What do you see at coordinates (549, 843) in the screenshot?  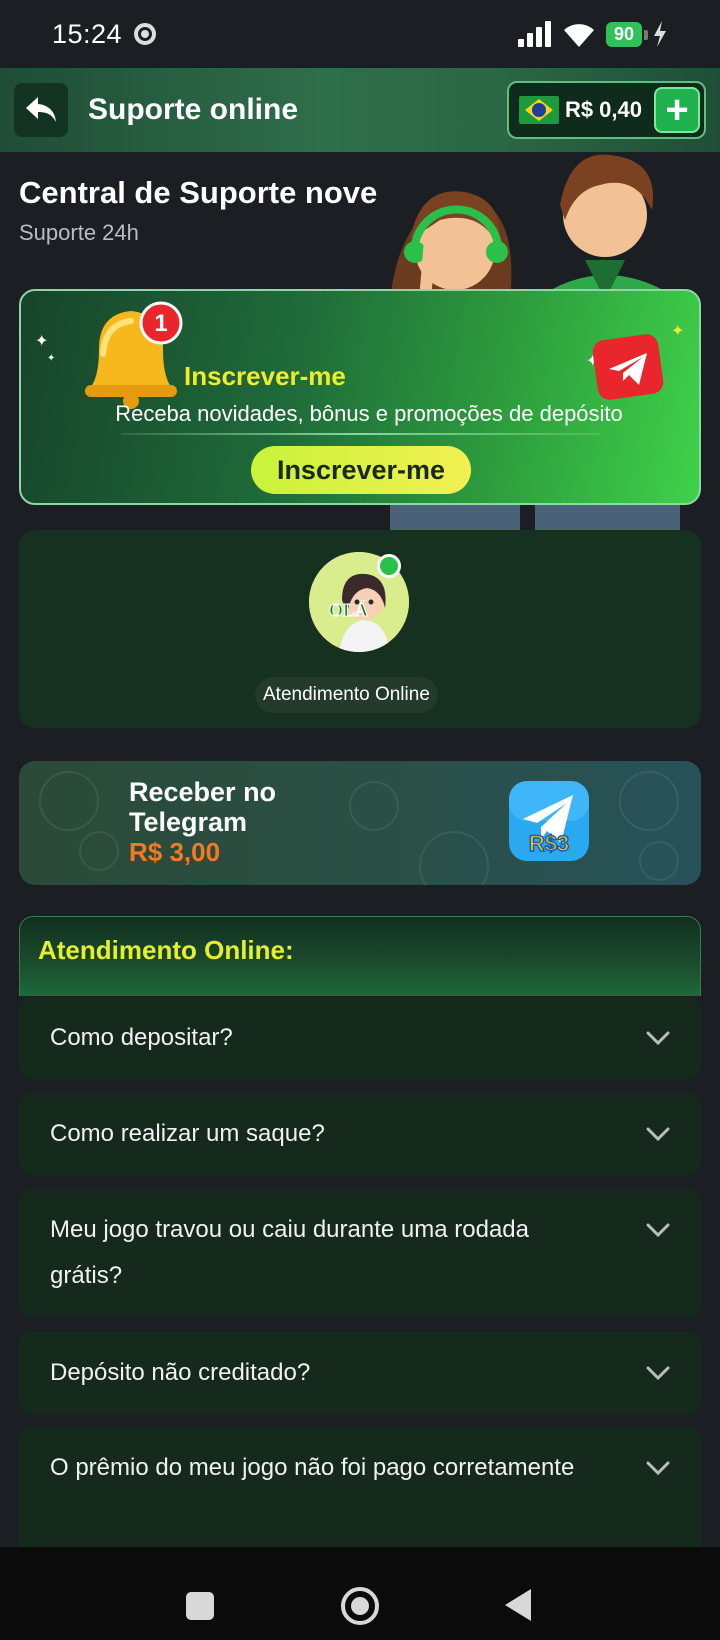 I see `reward-icon-text: R$3` at bounding box center [549, 843].